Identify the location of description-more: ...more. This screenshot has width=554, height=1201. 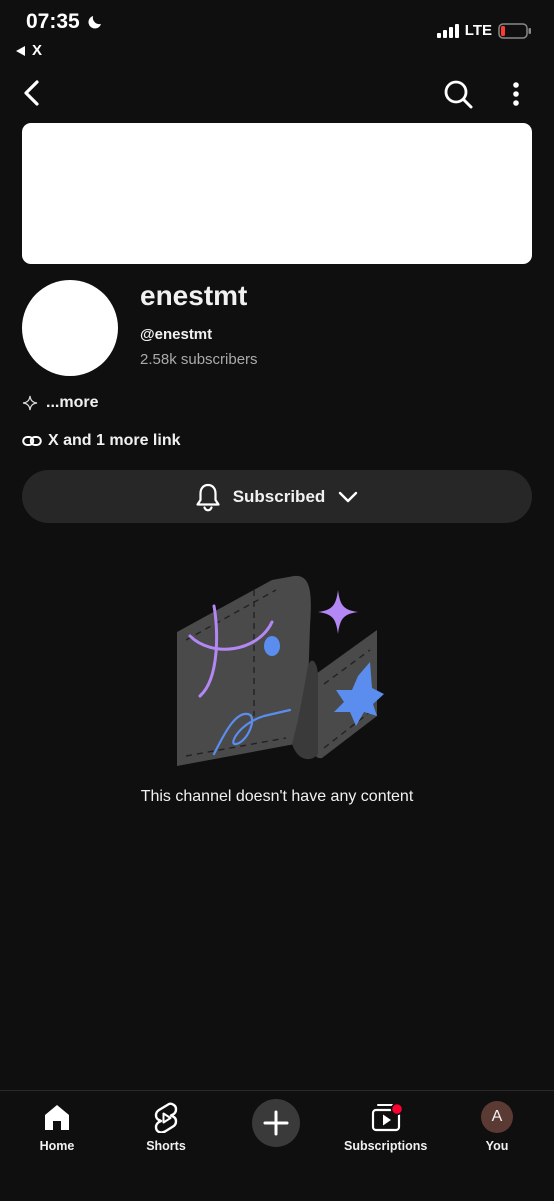
(60, 403).